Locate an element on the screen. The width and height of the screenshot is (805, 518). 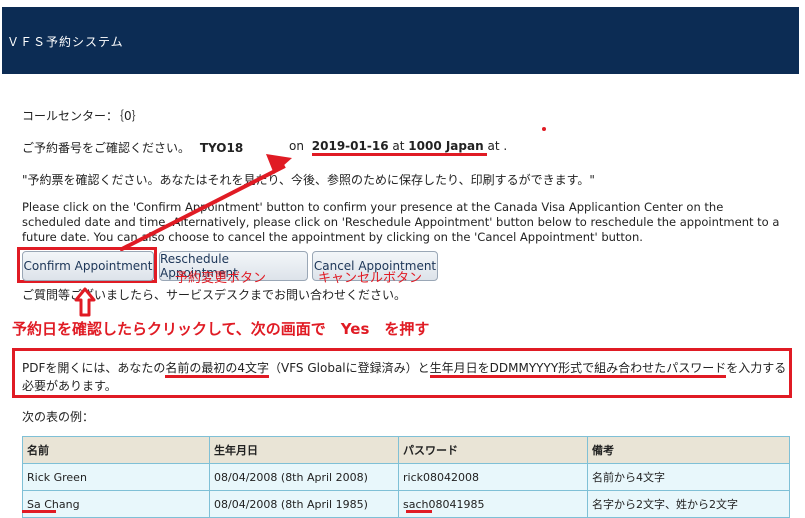
table-header-row: 名前 生年月日 パスワード 備考 is located at coordinates (406, 450).